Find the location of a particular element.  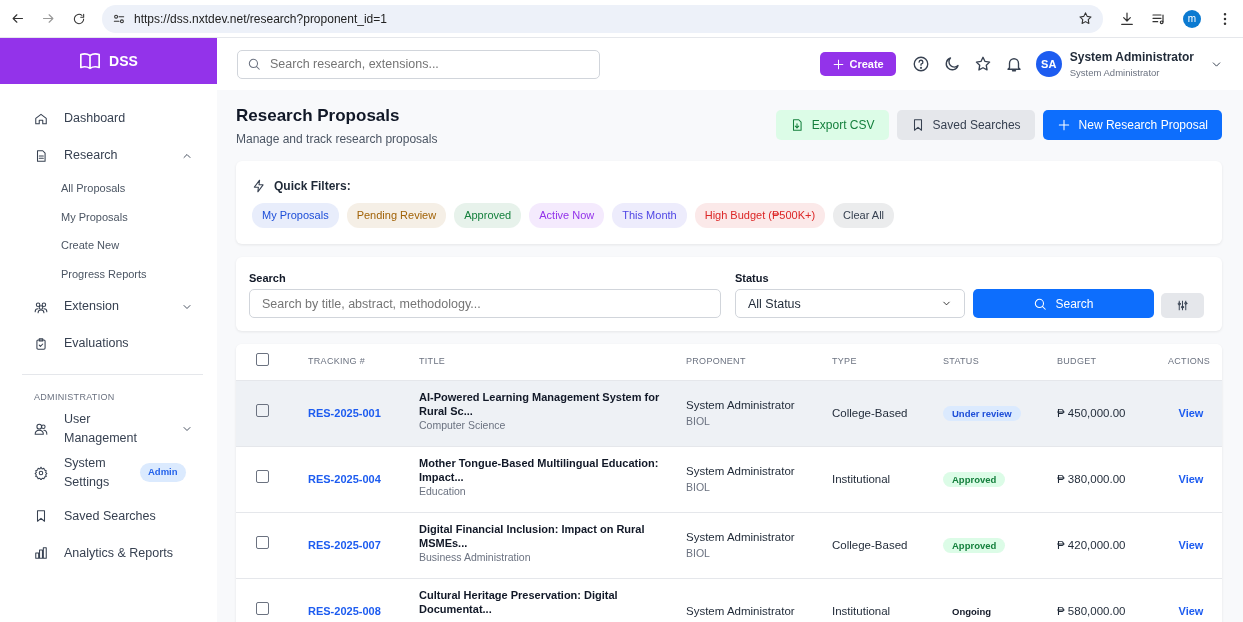

column-header: ACTIONS is located at coordinates (1191, 362).